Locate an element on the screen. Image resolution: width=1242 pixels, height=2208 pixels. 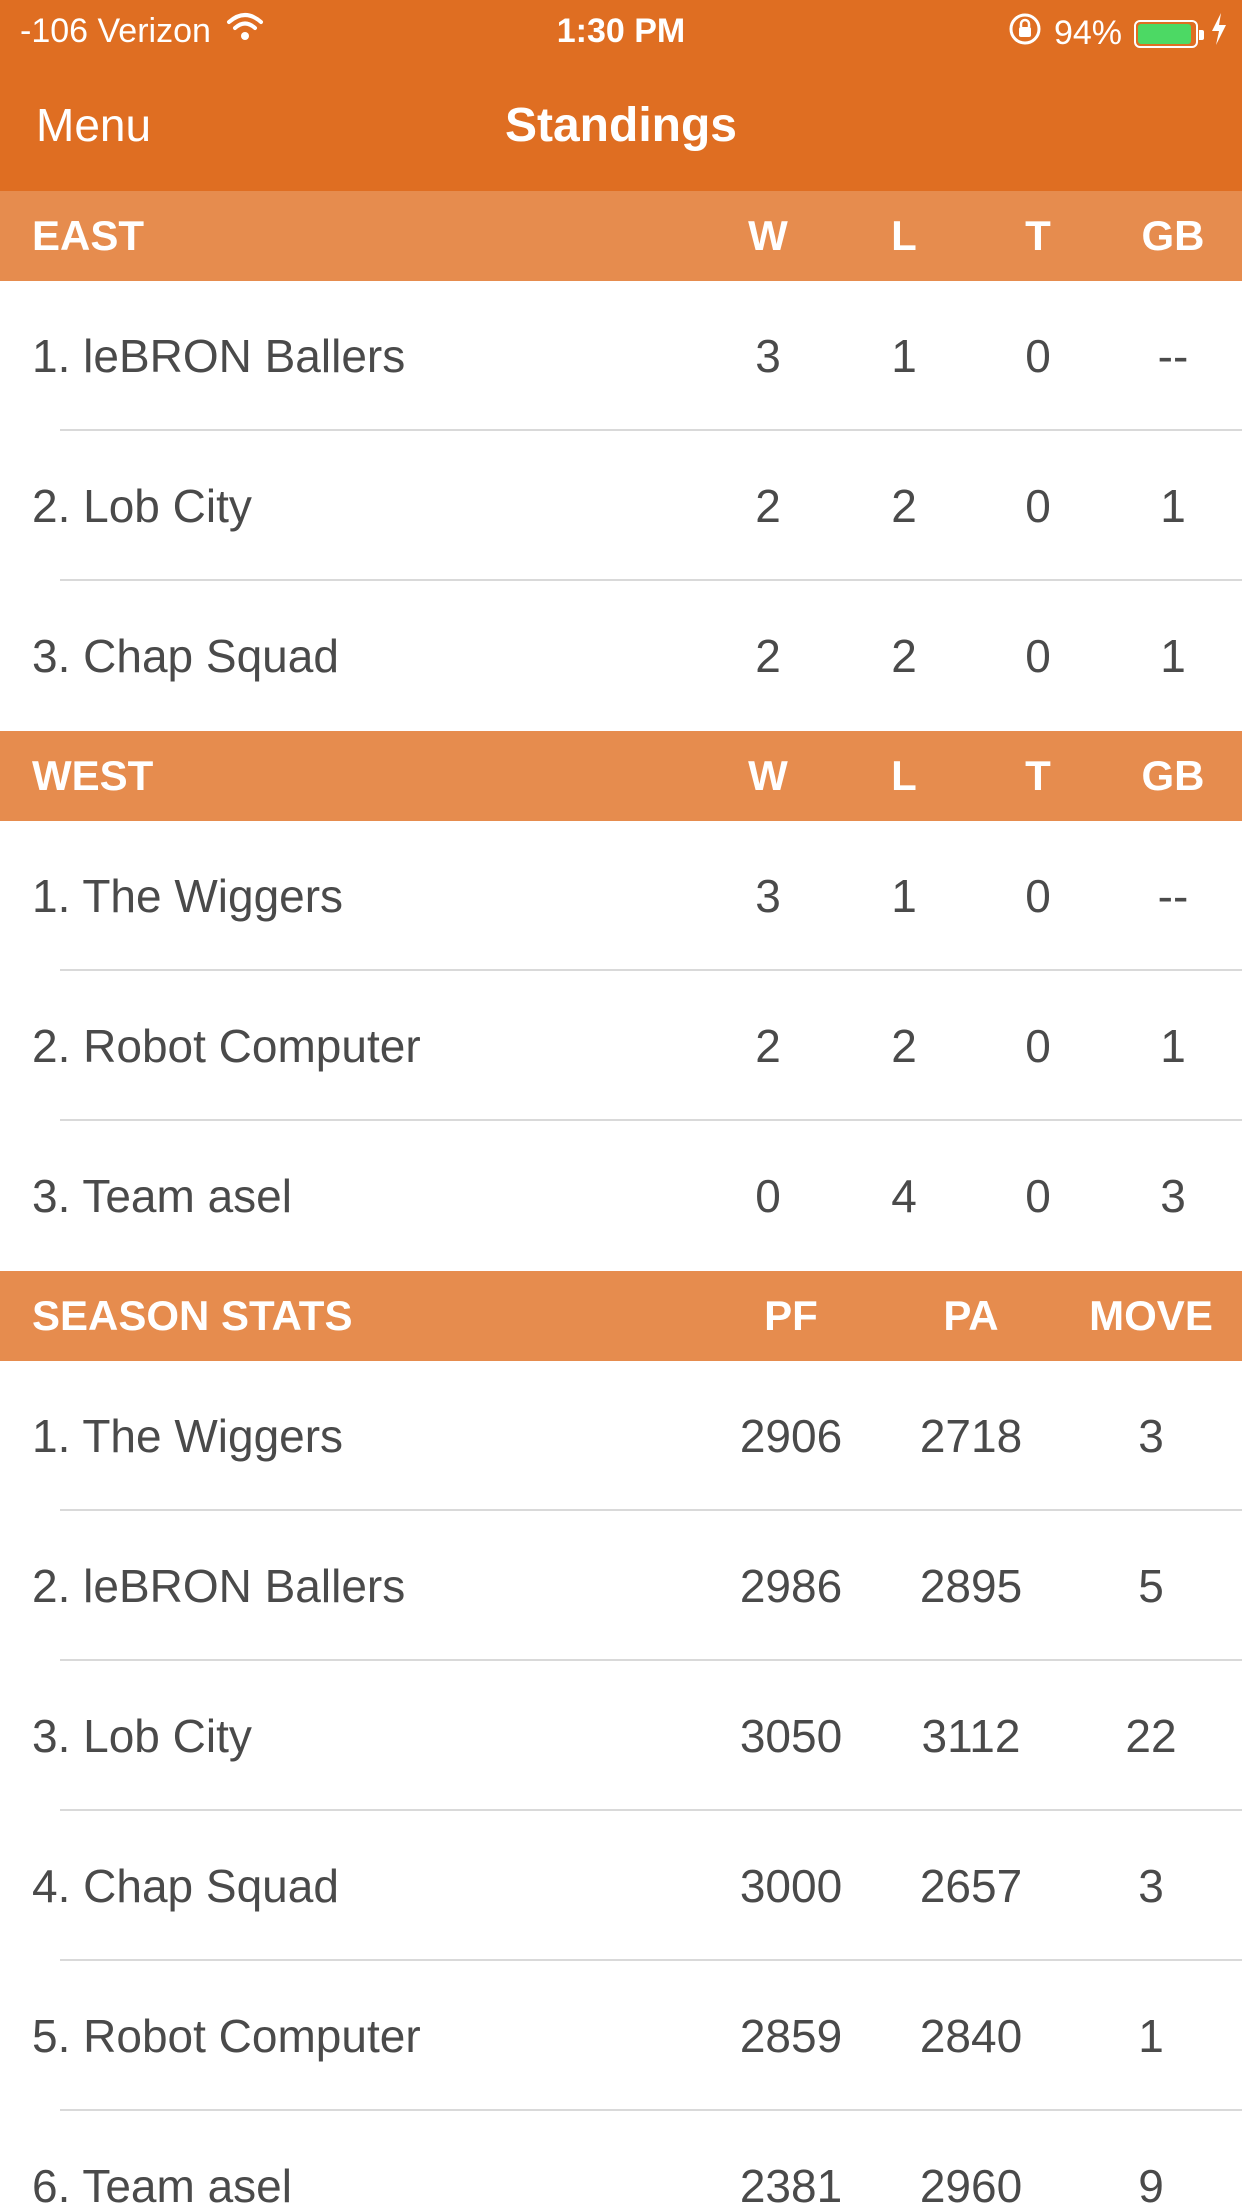
table-row: 1. The Wiggers 2906 2718 3 is located at coordinates (621, 1436).